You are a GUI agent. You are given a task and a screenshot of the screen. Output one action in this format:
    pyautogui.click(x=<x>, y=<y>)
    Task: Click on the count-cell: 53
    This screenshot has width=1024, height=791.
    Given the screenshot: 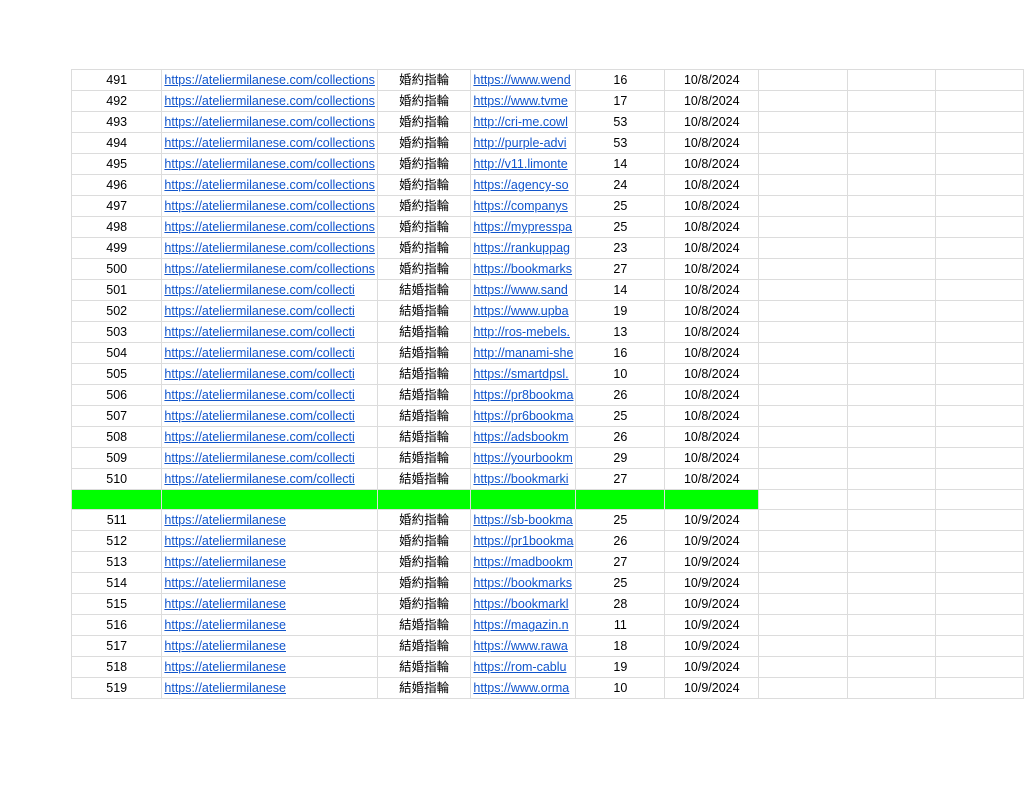 What is the action you would take?
    pyautogui.click(x=620, y=122)
    